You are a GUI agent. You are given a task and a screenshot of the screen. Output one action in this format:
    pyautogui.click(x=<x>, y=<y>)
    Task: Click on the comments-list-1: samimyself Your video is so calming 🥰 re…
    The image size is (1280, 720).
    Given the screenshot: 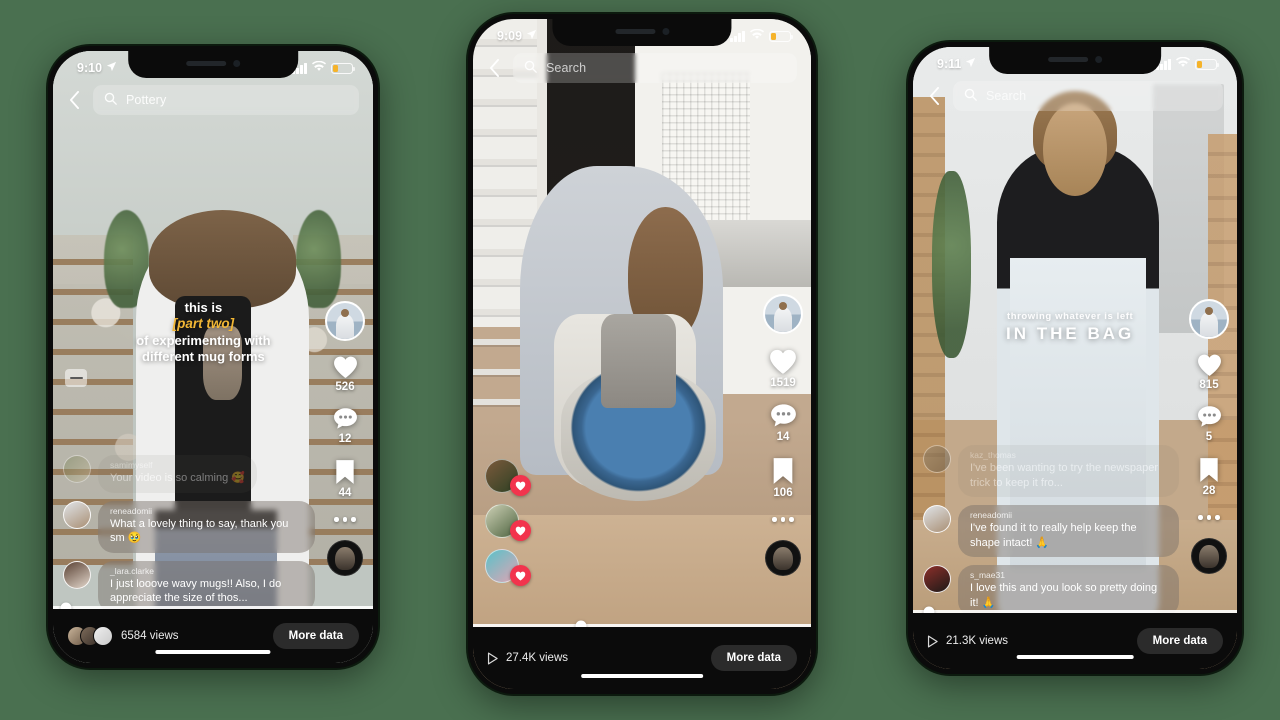 What is the action you would take?
    pyautogui.click(x=189, y=538)
    